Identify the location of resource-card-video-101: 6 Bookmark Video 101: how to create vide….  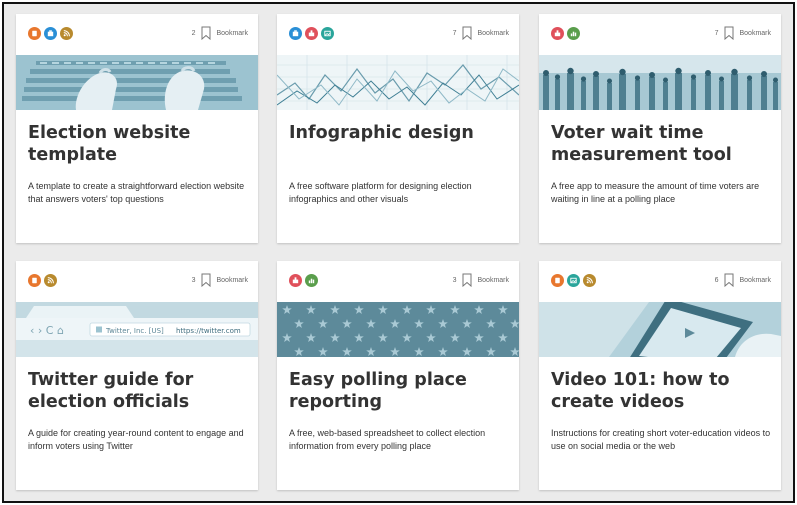
(660, 375).